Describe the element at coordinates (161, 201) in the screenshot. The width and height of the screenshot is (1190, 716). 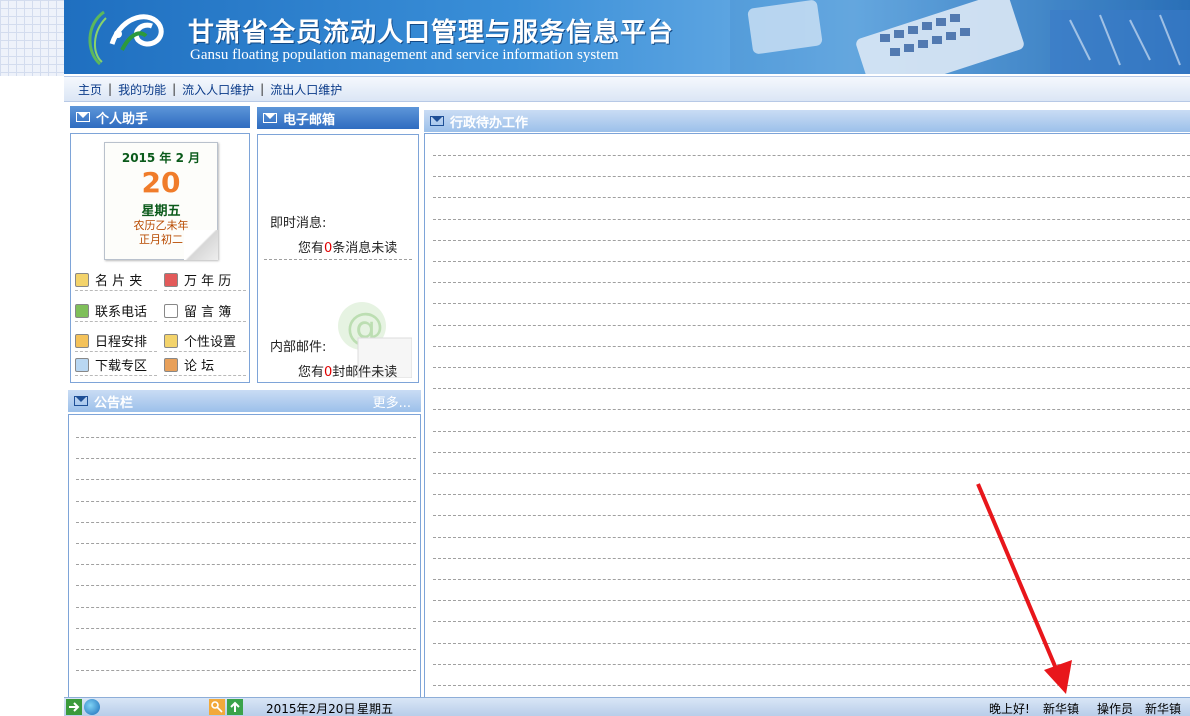
I see `calendar-widget: 2015 年 2 月 20 星期五 农历乙未年 正月初二` at that location.